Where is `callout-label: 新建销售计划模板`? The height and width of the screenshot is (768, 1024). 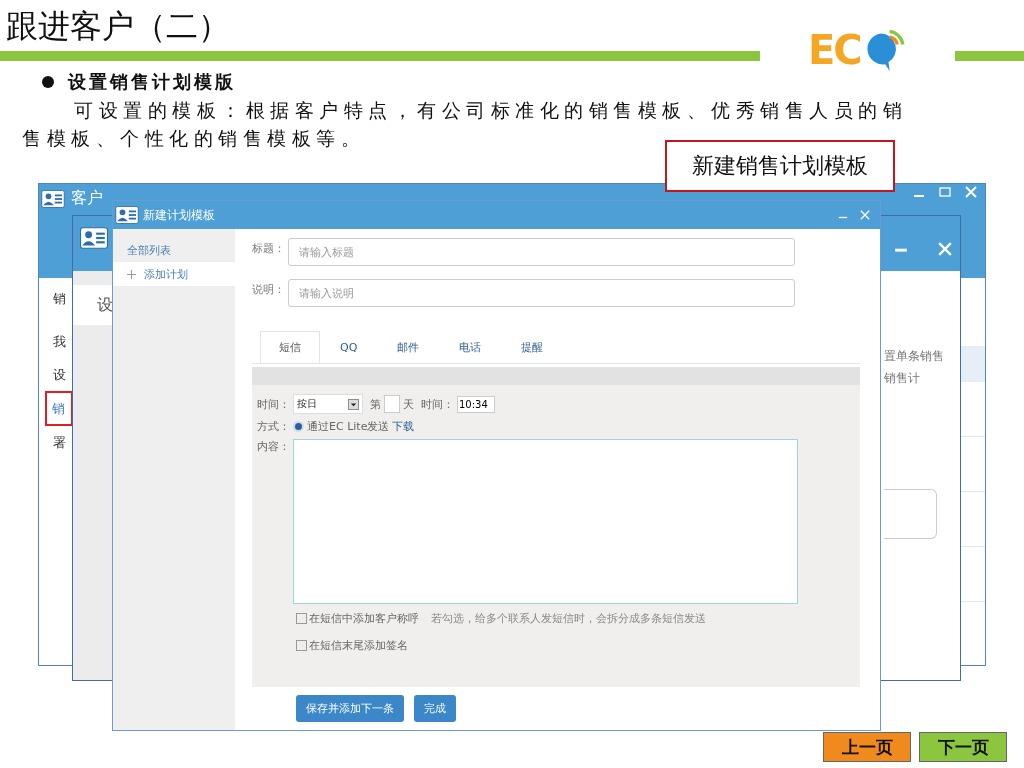
callout-label: 新建销售计划模板 is located at coordinates (780, 166).